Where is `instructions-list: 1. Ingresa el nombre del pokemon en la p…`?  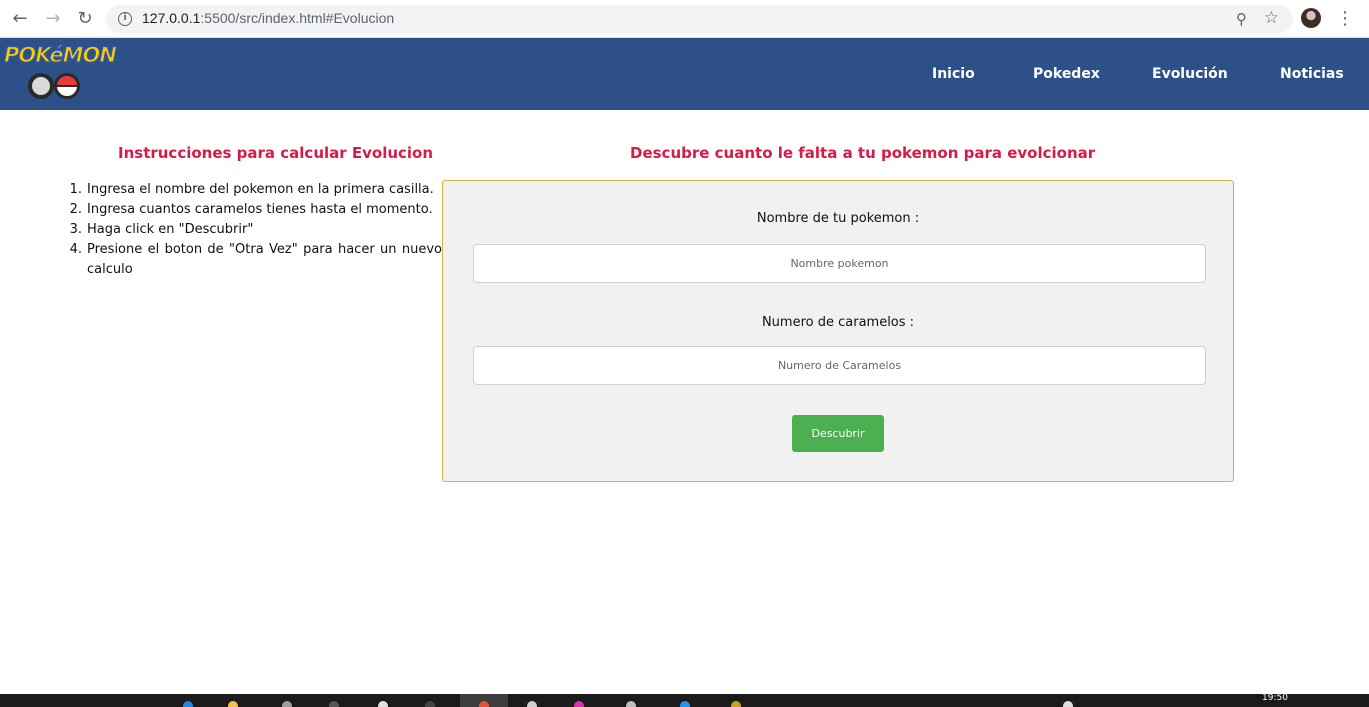
instructions-list: 1. Ingresa el nombre del pokemon en la p… is located at coordinates (254, 230).